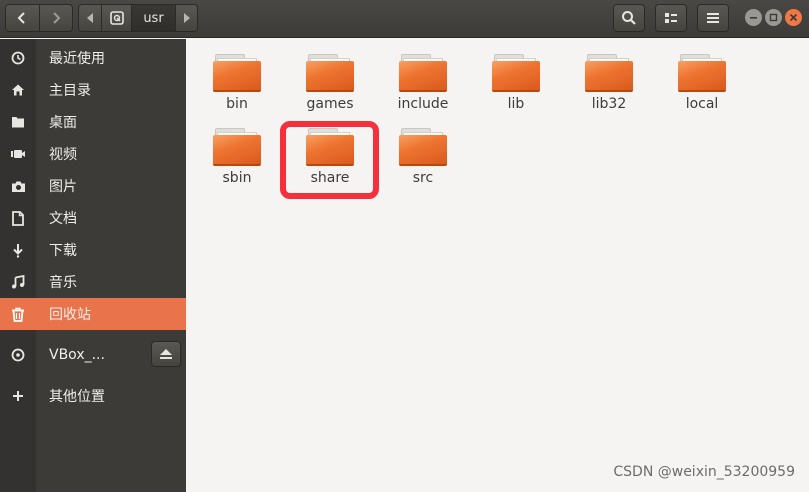  I want to click on folder-label: lib, so click(516, 104).